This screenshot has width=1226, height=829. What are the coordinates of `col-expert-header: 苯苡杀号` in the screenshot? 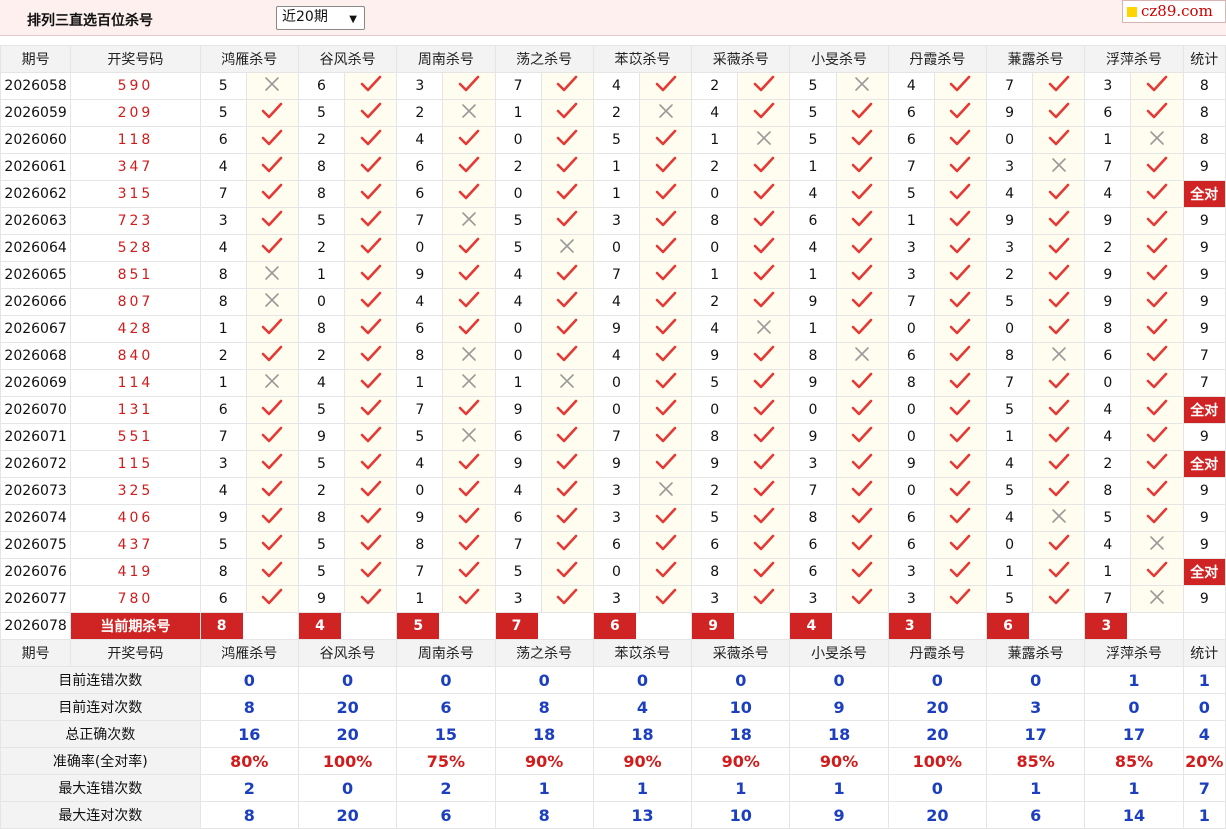 It's located at (642, 653).